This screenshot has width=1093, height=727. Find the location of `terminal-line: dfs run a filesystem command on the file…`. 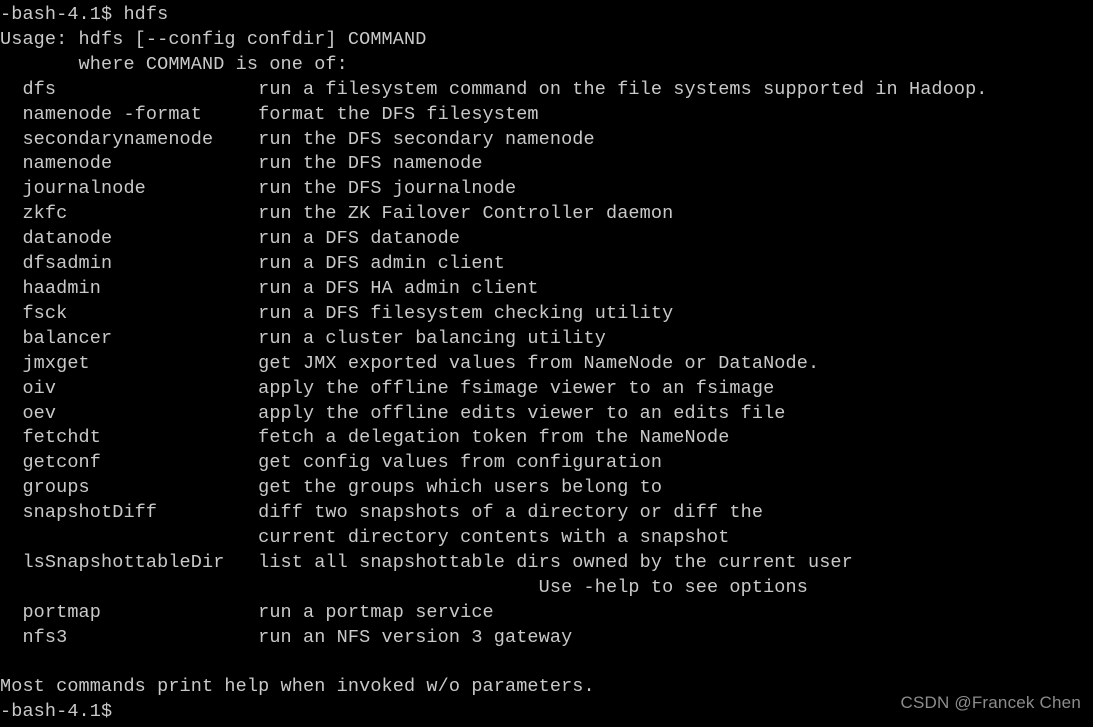

terminal-line: dfs run a filesystem command on the file… is located at coordinates (494, 89).